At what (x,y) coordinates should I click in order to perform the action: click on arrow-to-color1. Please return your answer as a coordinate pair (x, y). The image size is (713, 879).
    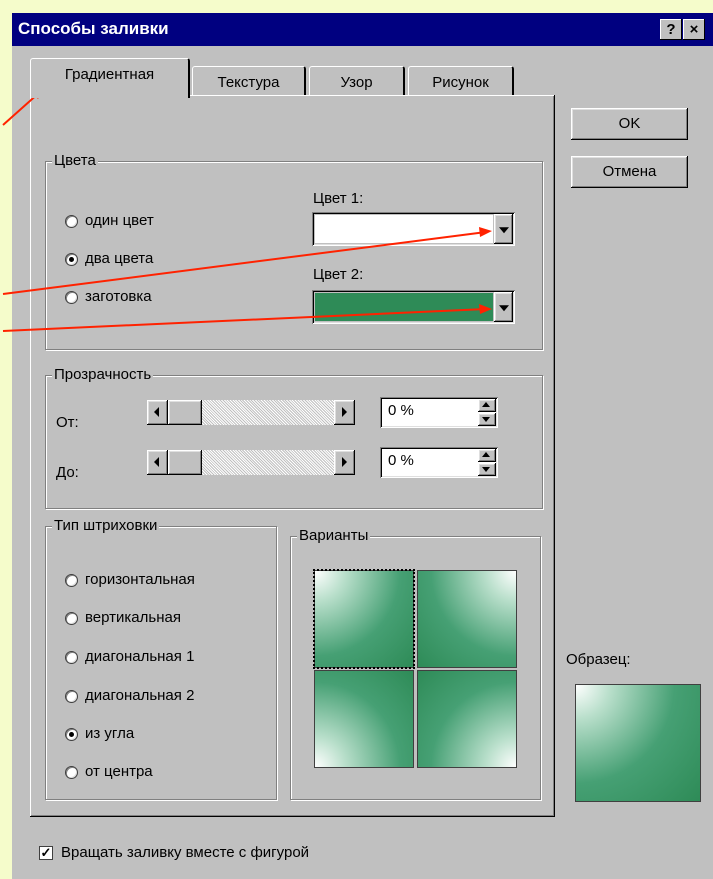
    Looking at the image, I should click on (244, 263).